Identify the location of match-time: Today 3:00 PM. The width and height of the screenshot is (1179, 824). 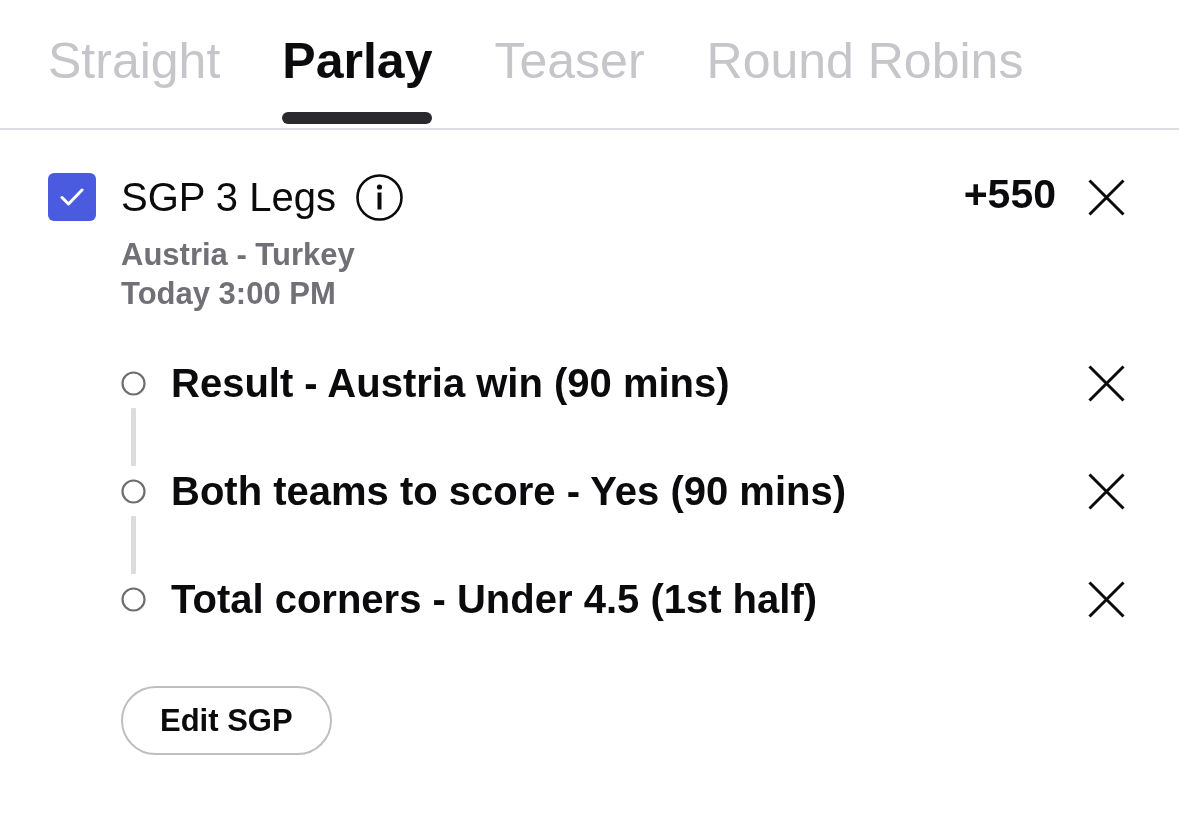
(228, 294).